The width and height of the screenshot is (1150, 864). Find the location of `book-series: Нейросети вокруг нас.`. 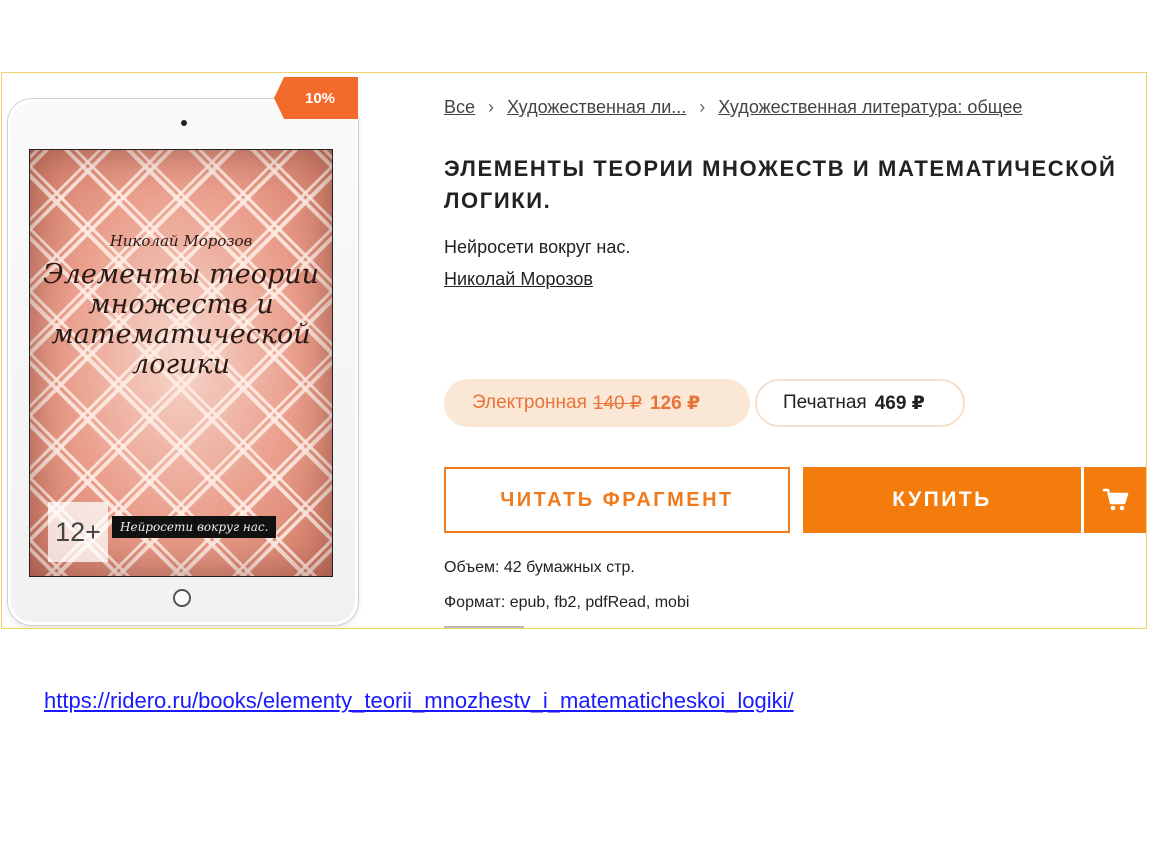

book-series: Нейросети вокруг нас. is located at coordinates (537, 247).